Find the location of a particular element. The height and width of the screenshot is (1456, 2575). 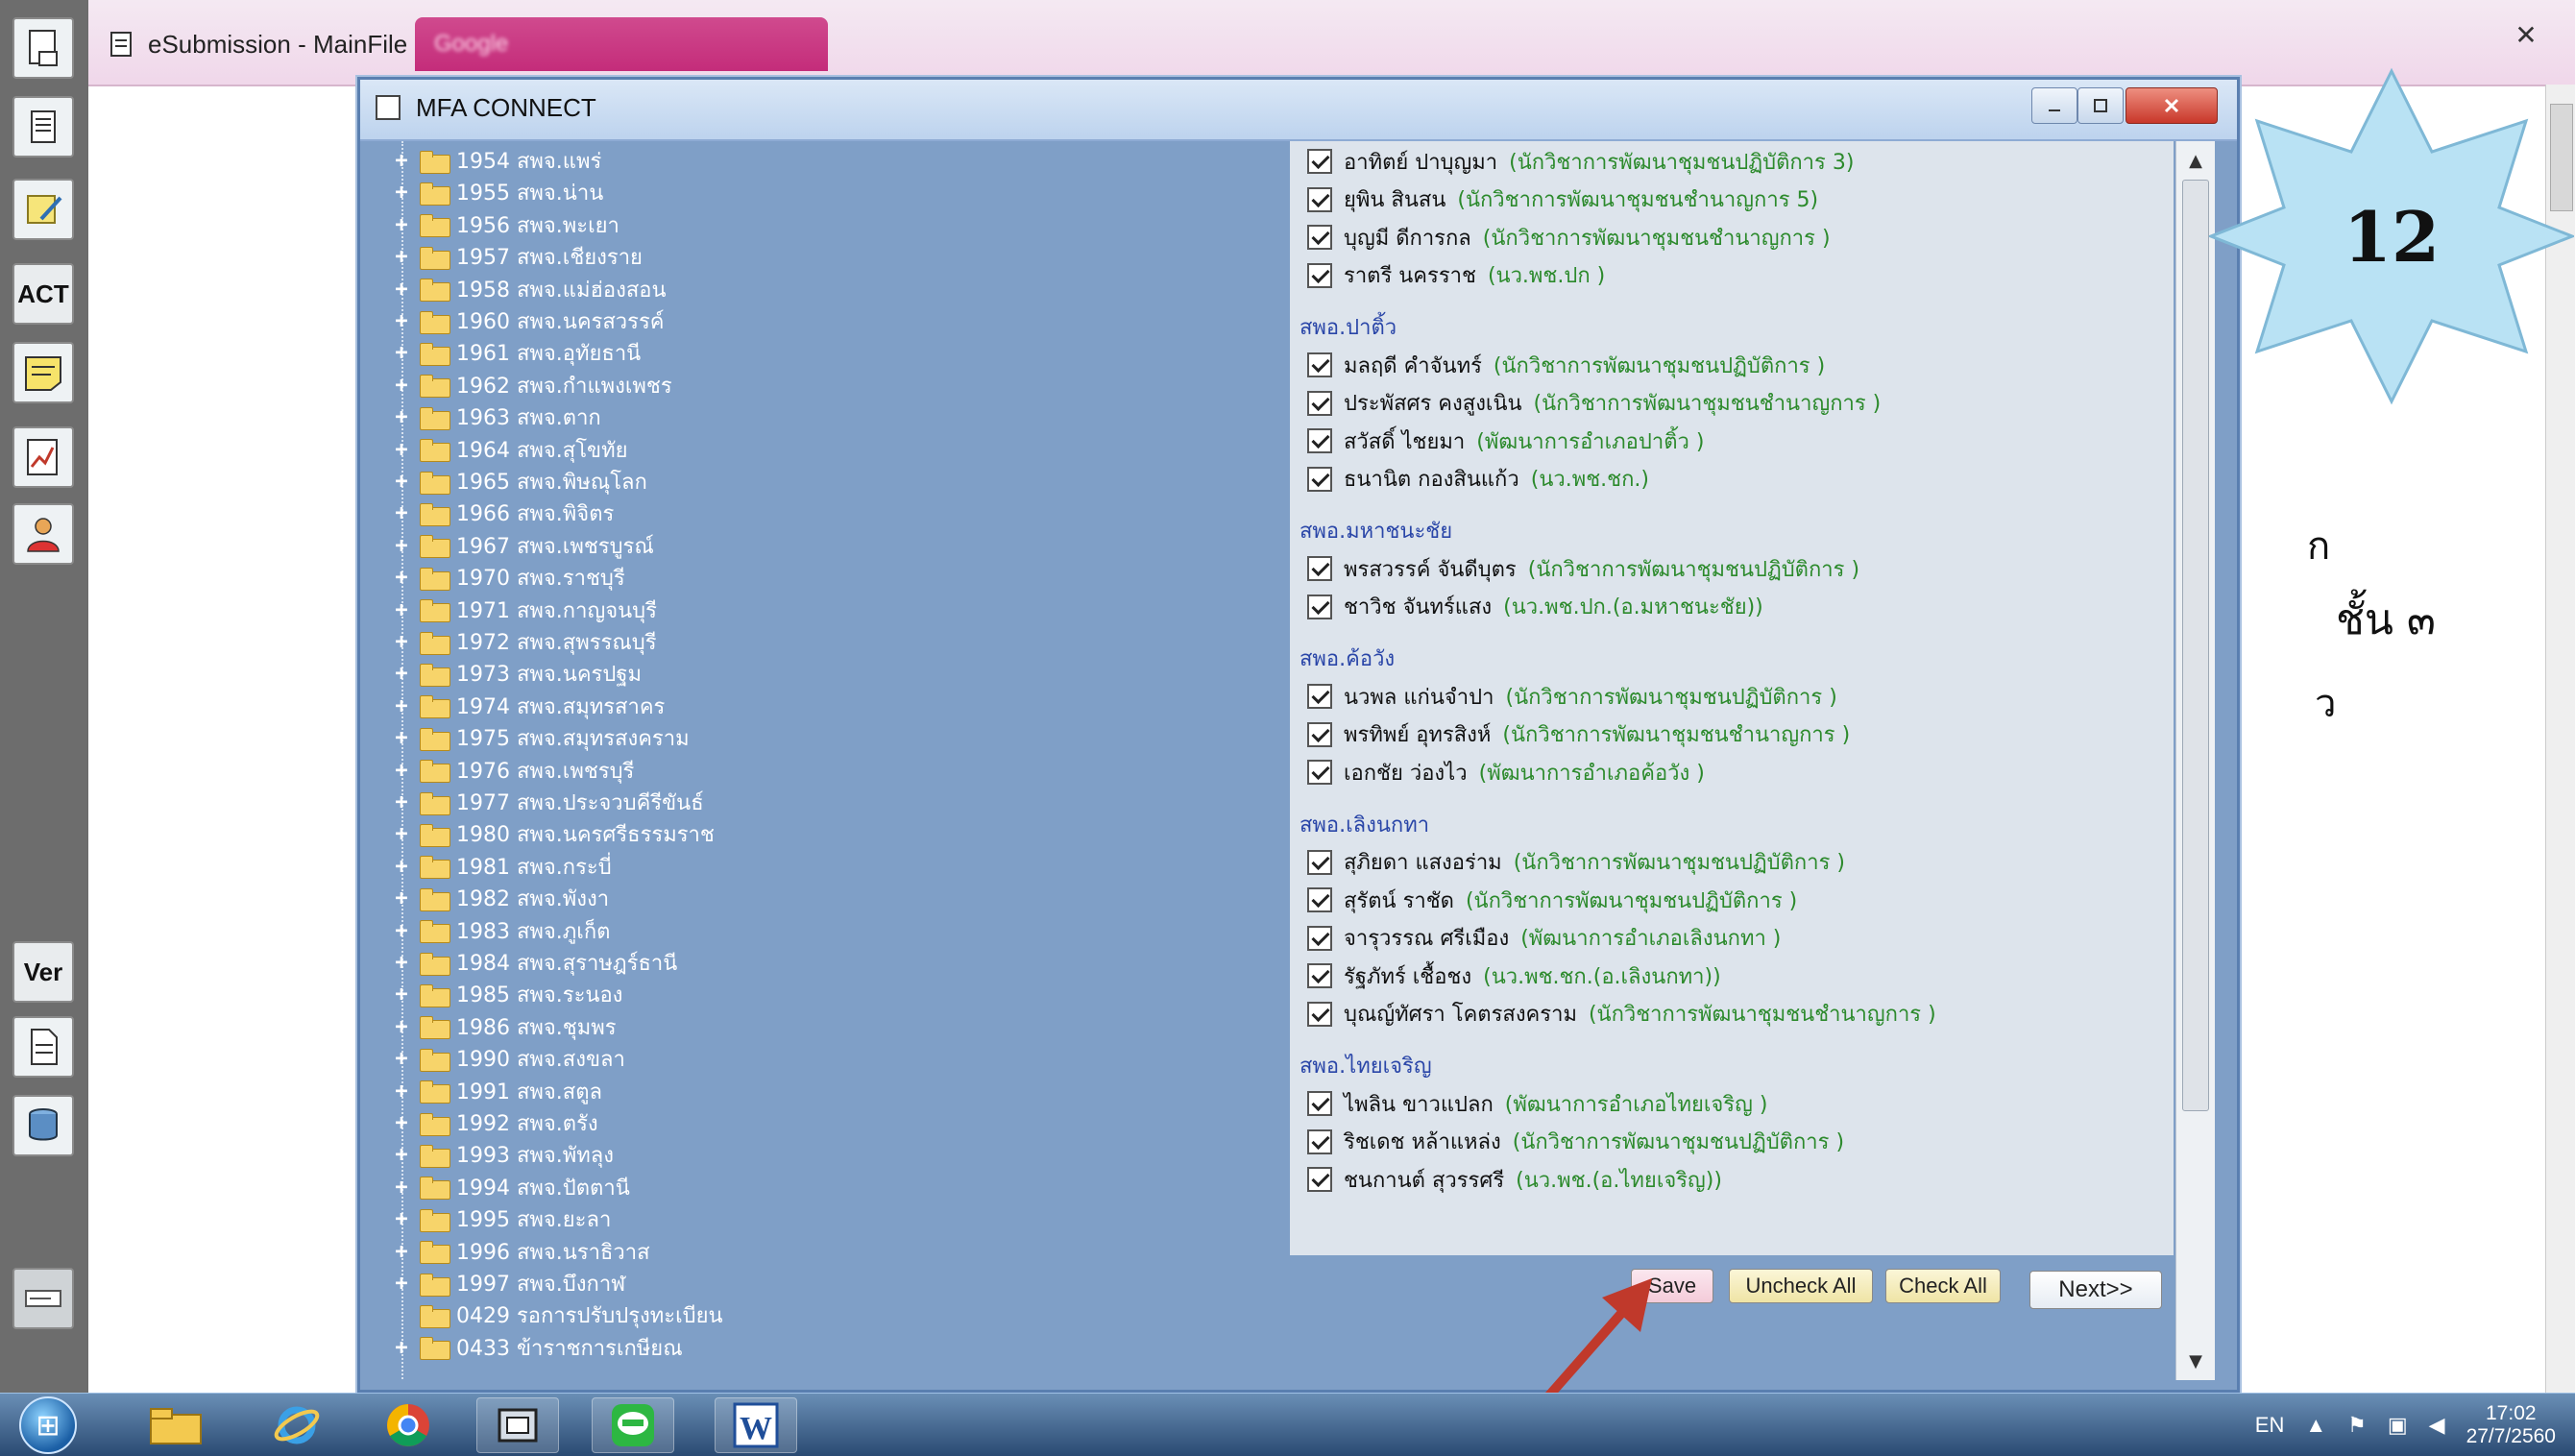

tree-node: +1984 สพจ.สุราษฎร์ธานี is located at coordinates (534, 963).